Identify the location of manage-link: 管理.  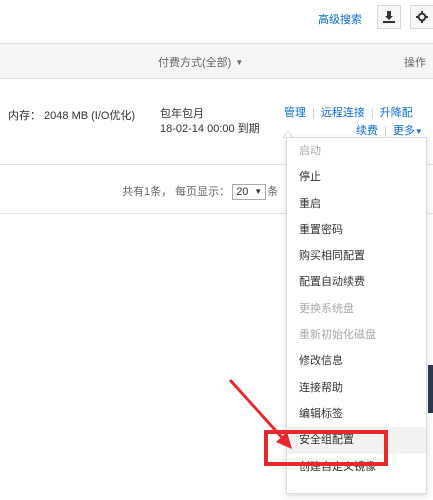
(295, 113).